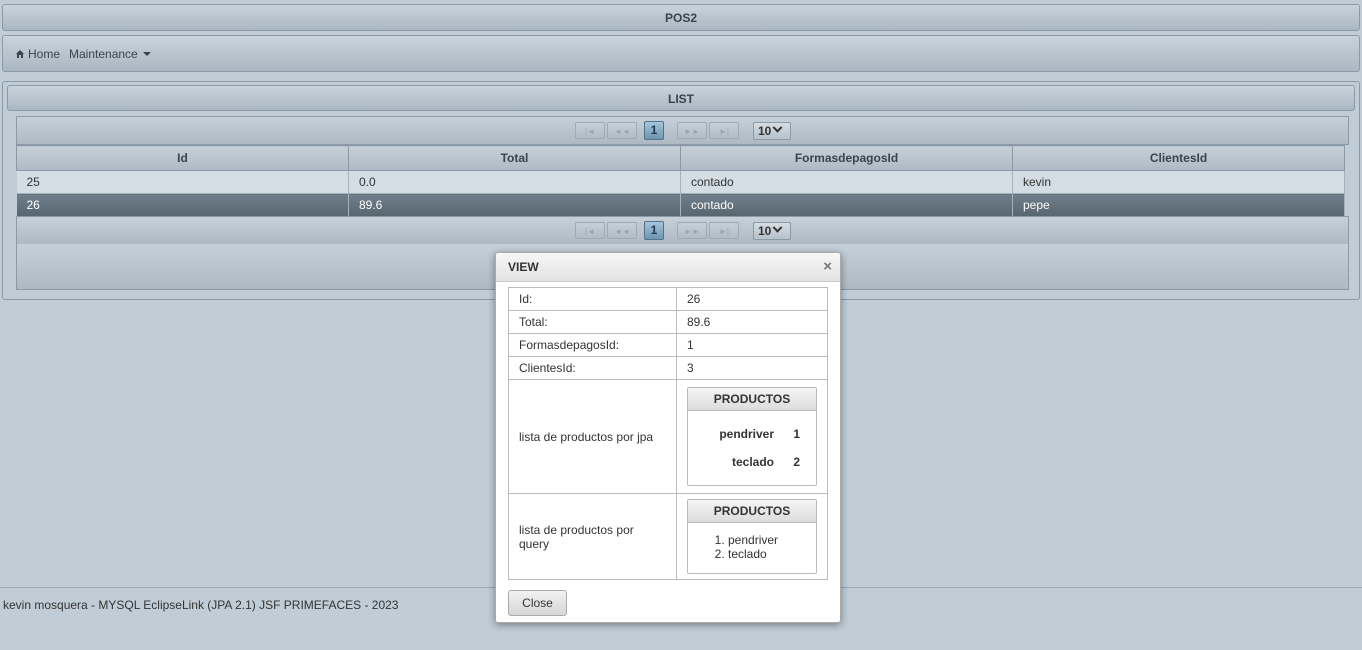 Image resolution: width=1362 pixels, height=650 pixels. What do you see at coordinates (668, 267) in the screenshot?
I see `dialog-titlebar: VIEW ×` at bounding box center [668, 267].